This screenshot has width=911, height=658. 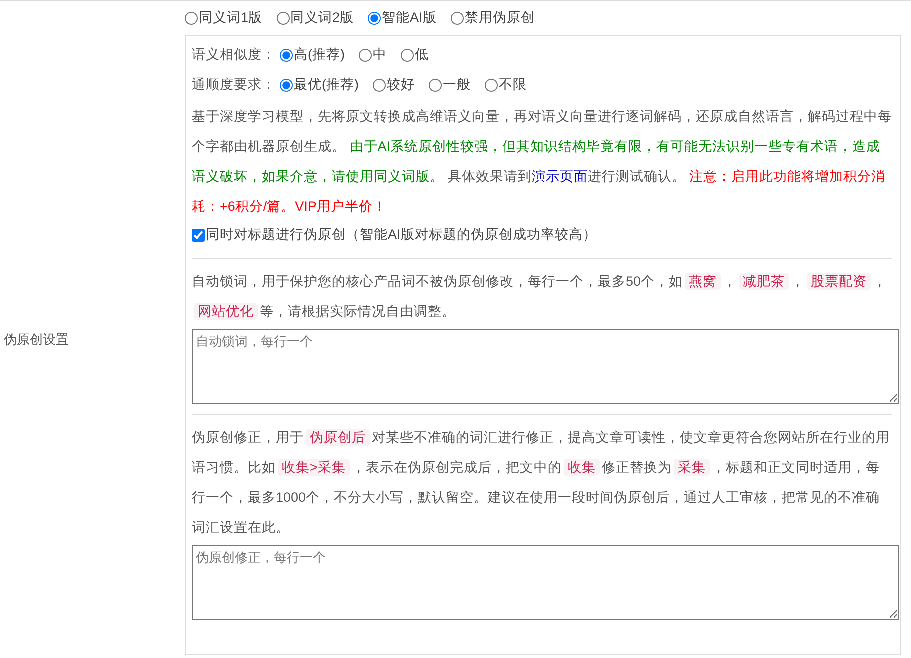 What do you see at coordinates (457, 85) in the screenshot?
I see `option-text: 一般` at bounding box center [457, 85].